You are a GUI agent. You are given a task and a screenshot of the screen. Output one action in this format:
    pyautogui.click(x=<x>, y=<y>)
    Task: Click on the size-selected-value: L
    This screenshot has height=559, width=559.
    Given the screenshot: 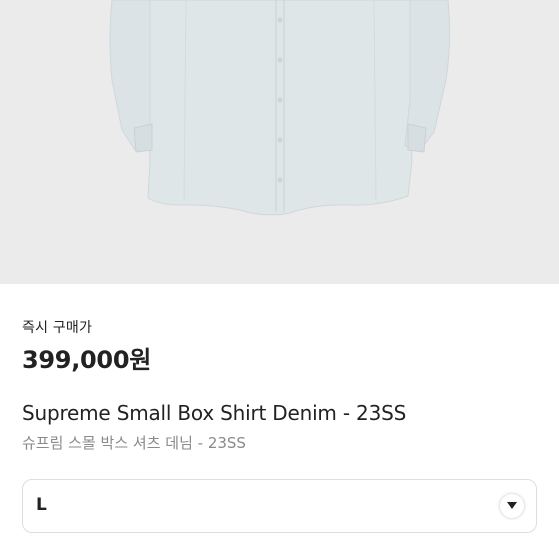 What is the action you would take?
    pyautogui.click(x=41, y=505)
    